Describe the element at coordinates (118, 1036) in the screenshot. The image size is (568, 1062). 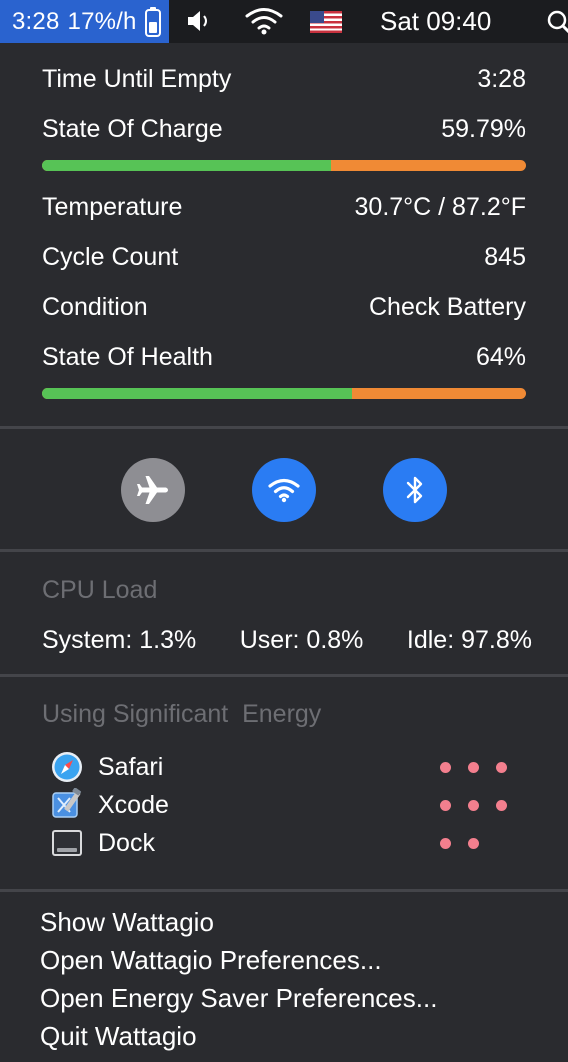
I see `quit-wattagio-item: Quit Wattagio` at that location.